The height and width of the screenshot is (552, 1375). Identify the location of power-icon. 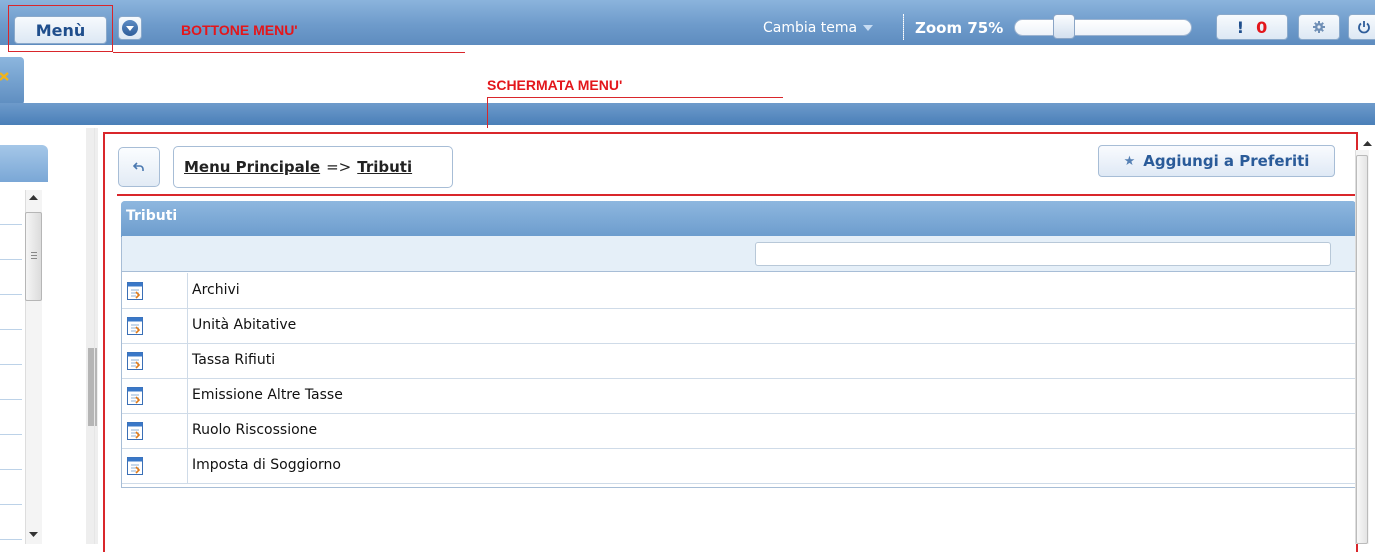
(1364, 27).